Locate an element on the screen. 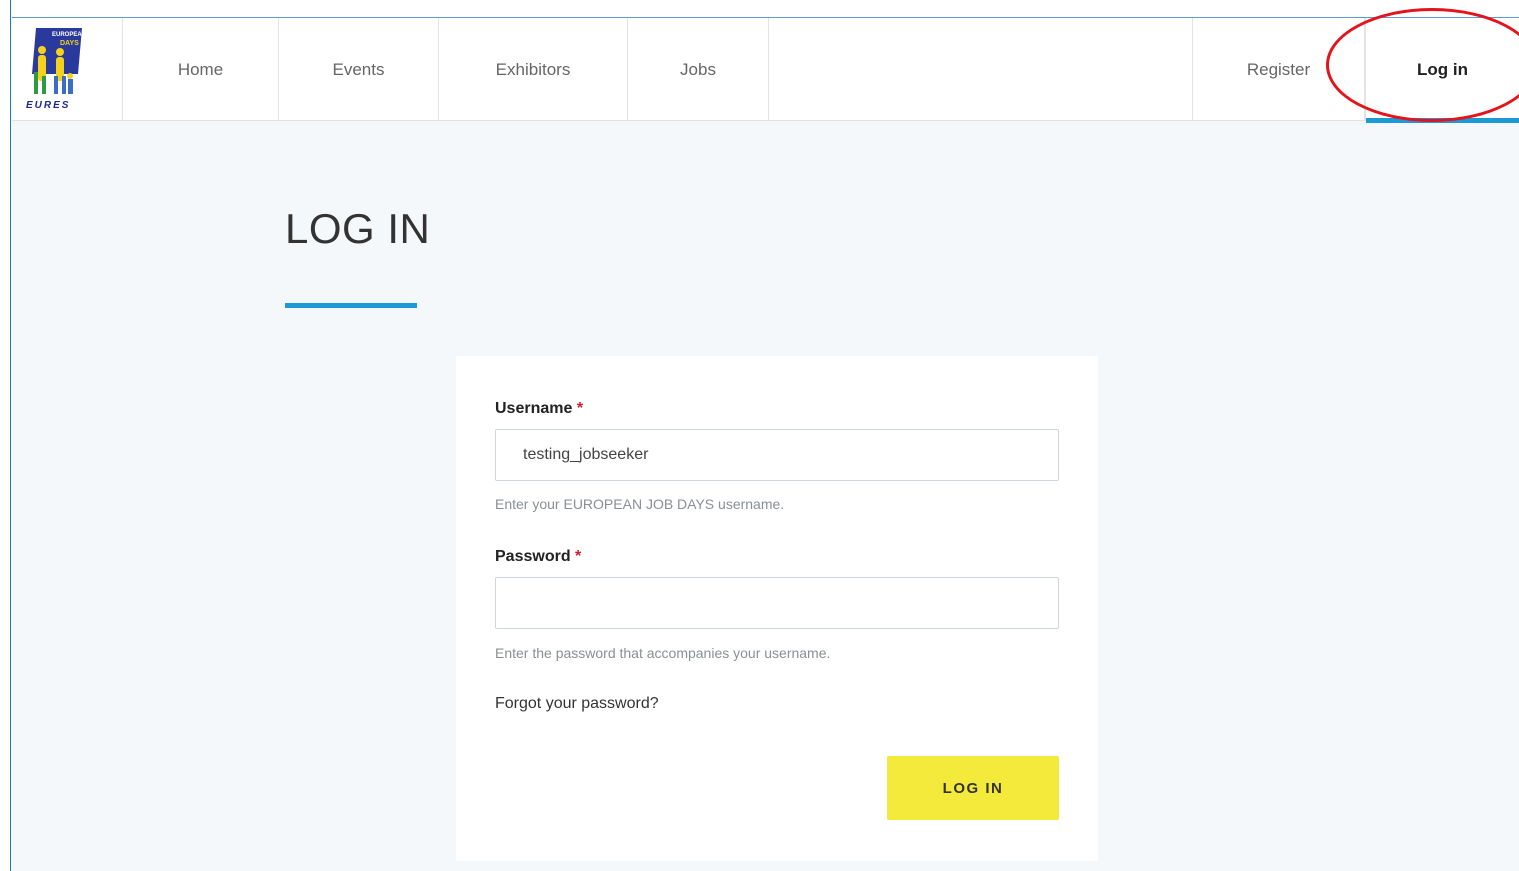  svg-text: DAYS is located at coordinates (69, 43).